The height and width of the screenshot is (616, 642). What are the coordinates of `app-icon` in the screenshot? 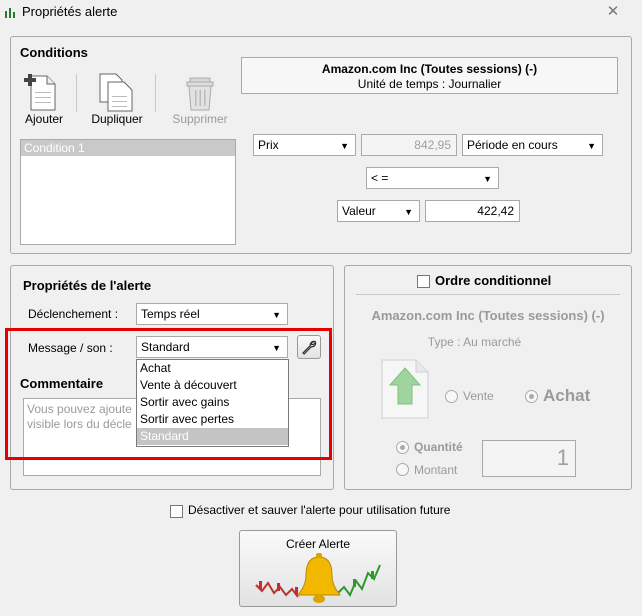 It's located at (10, 13).